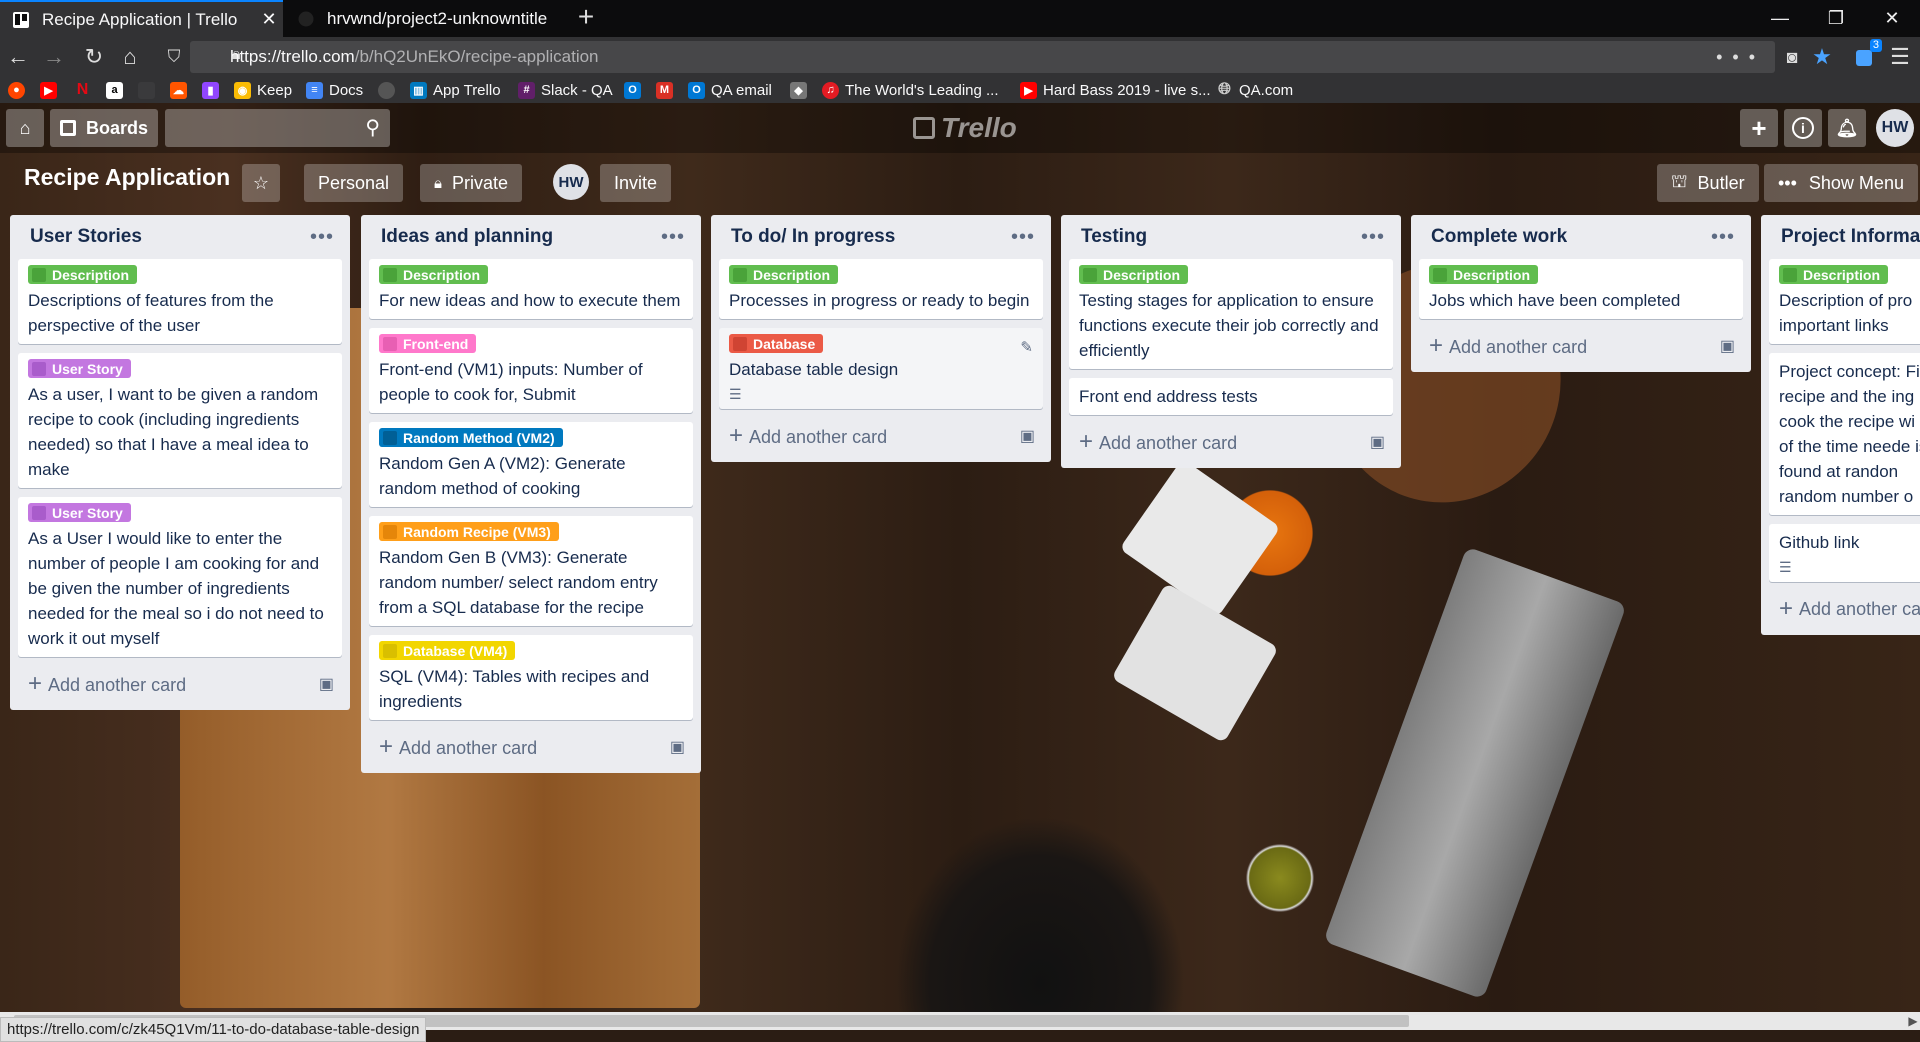 Image resolution: width=1920 pixels, height=1042 pixels. What do you see at coordinates (635, 90) in the screenshot?
I see `bookmark-outlook: O` at bounding box center [635, 90].